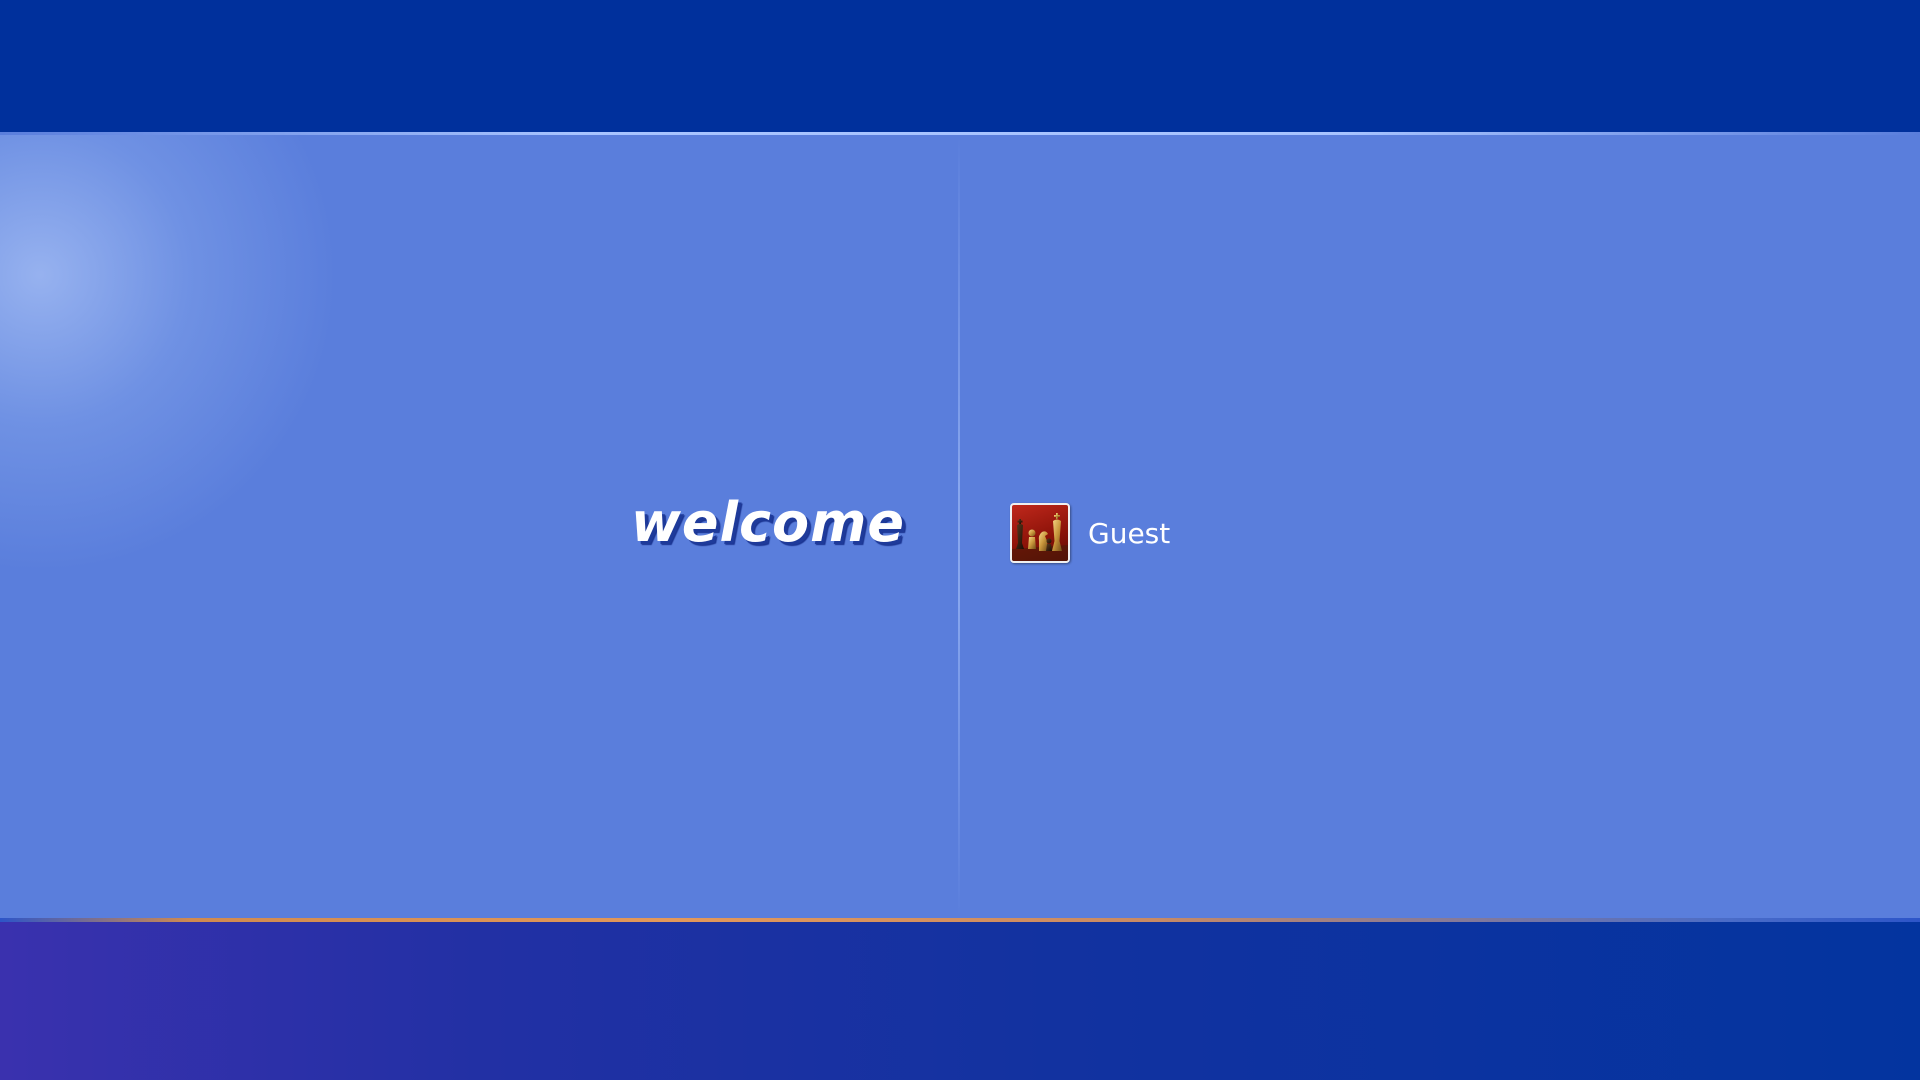 Image resolution: width=1920 pixels, height=1080 pixels. Describe the element at coordinates (1040, 533) in the screenshot. I see `chess-pieces-icon` at that location.